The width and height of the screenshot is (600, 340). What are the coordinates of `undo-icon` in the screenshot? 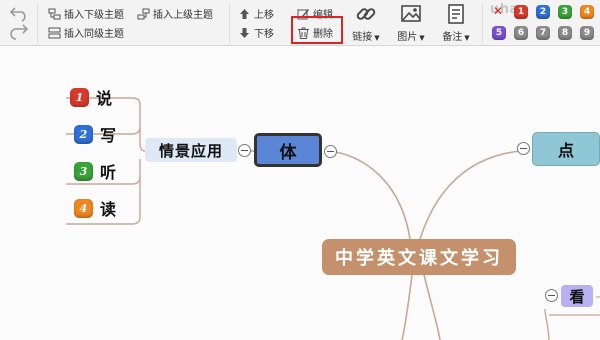 It's located at (19, 13).